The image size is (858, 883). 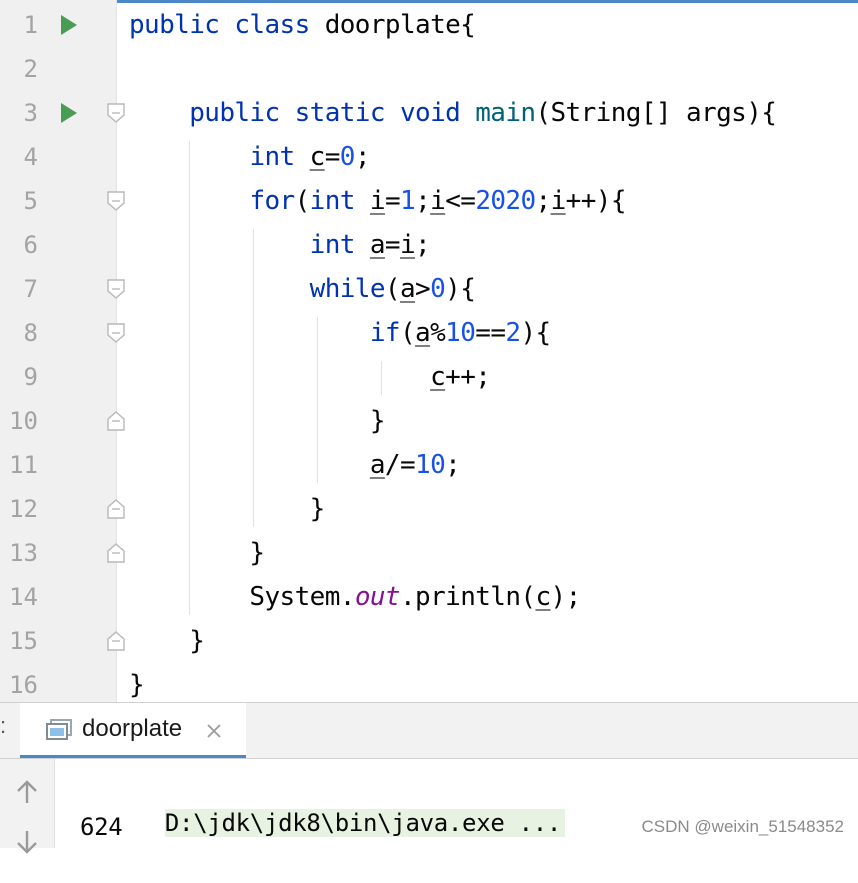 I want to click on code-line: System.out.println(c);, so click(x=355, y=597).